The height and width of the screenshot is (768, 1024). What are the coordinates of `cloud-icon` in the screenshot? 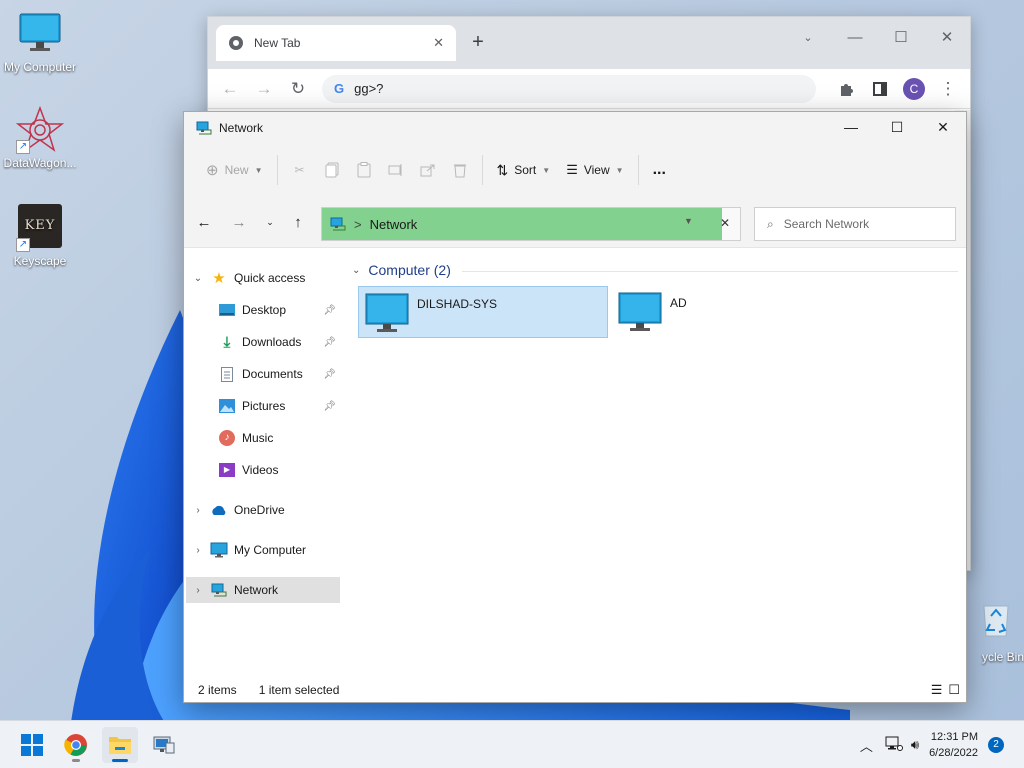 It's located at (219, 510).